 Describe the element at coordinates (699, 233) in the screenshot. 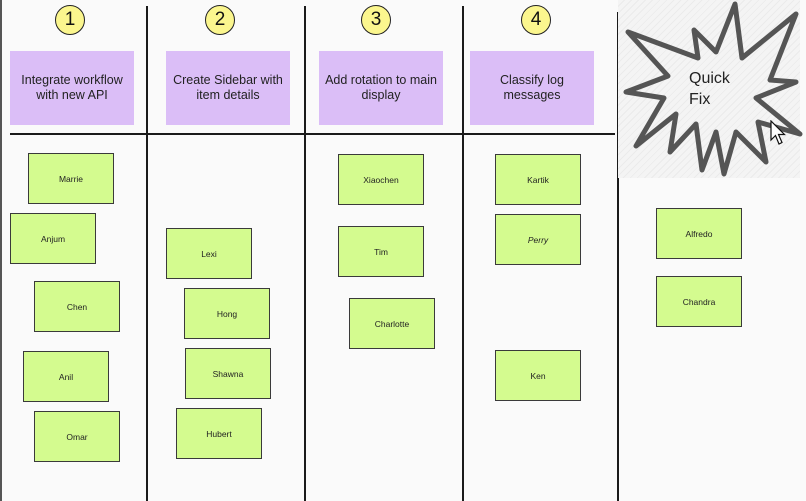

I see `sticky-note: Alfredo` at that location.